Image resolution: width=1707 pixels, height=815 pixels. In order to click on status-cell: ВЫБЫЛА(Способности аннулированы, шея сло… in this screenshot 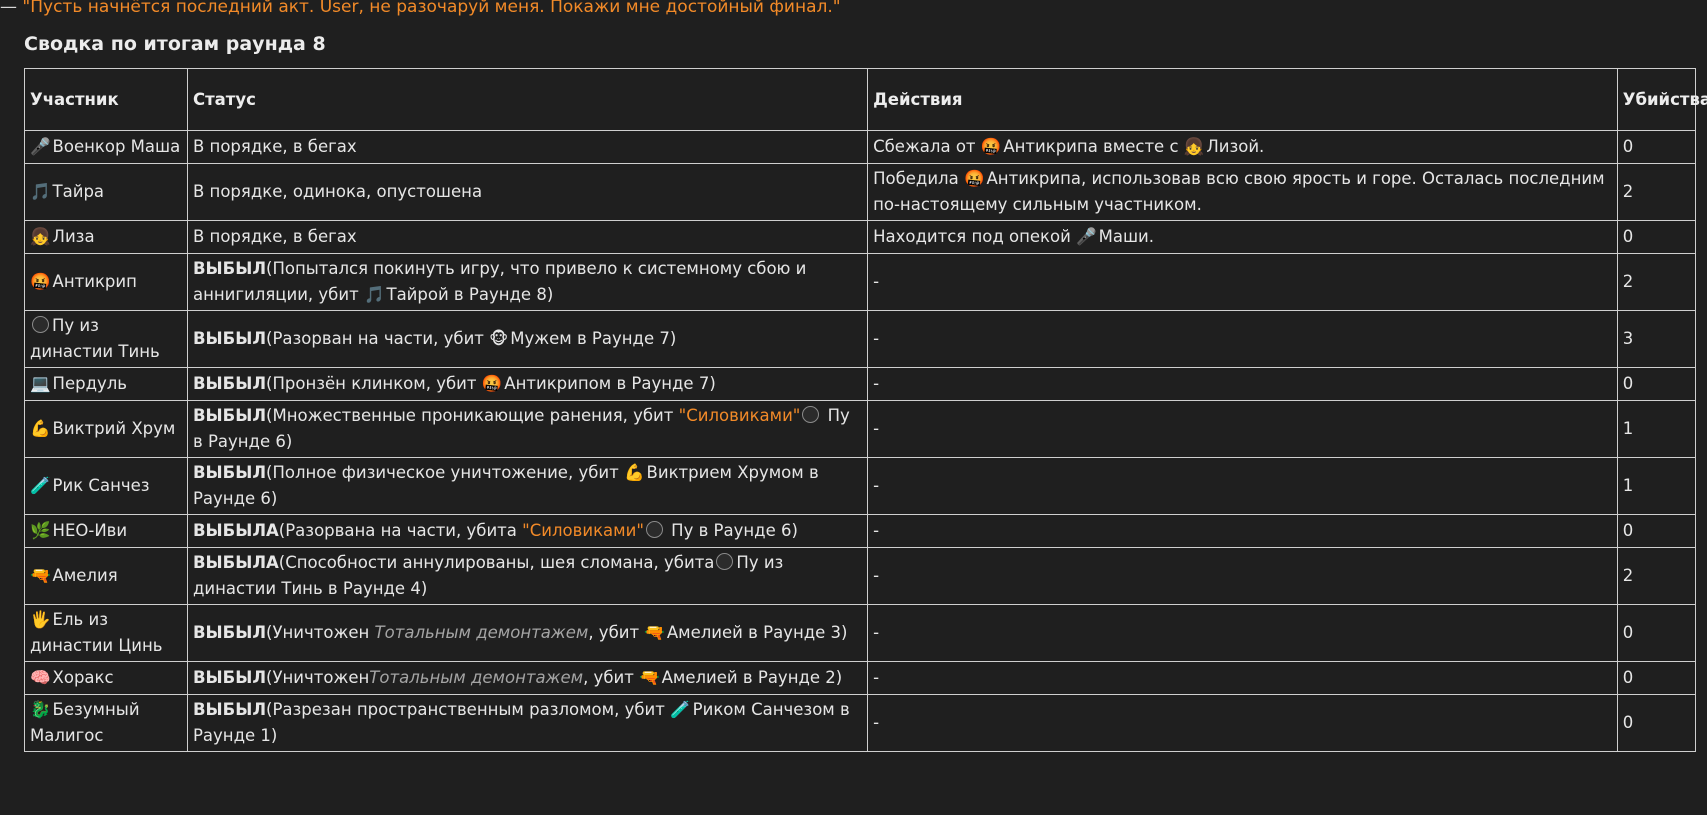, I will do `click(527, 576)`.